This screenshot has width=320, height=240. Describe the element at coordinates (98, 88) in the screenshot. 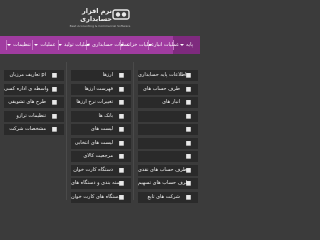

I see `menu-item-label: فهرست ارزها` at that location.